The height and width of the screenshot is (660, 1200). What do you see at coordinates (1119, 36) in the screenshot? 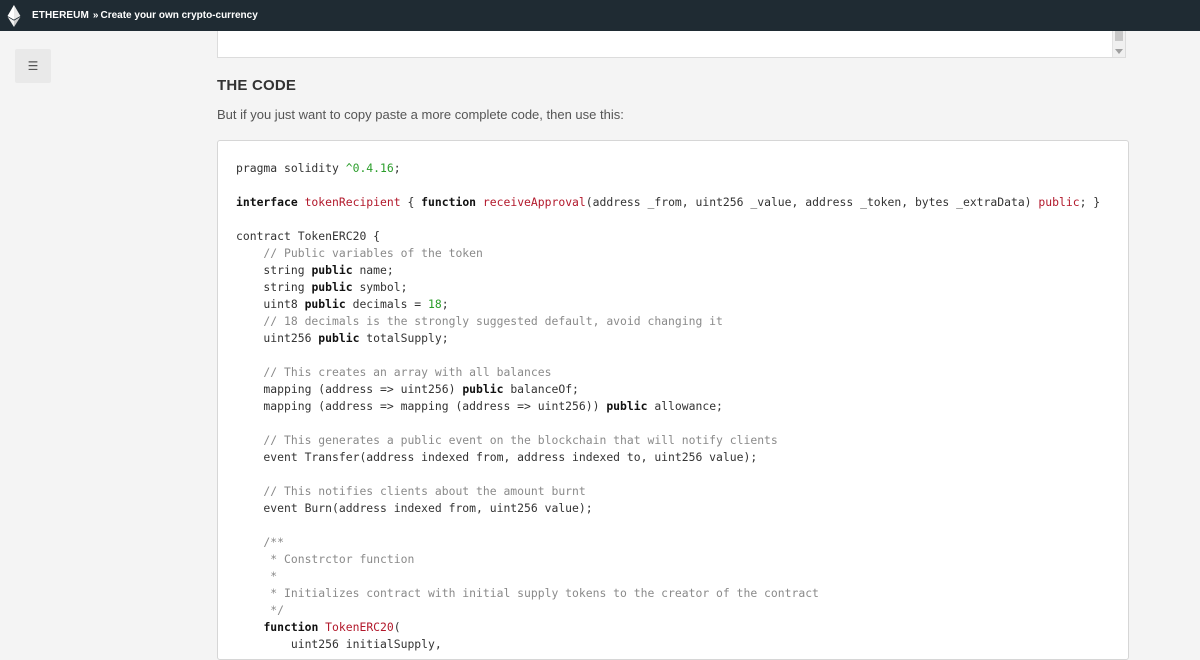
I see `scrollbar-thumb` at bounding box center [1119, 36].